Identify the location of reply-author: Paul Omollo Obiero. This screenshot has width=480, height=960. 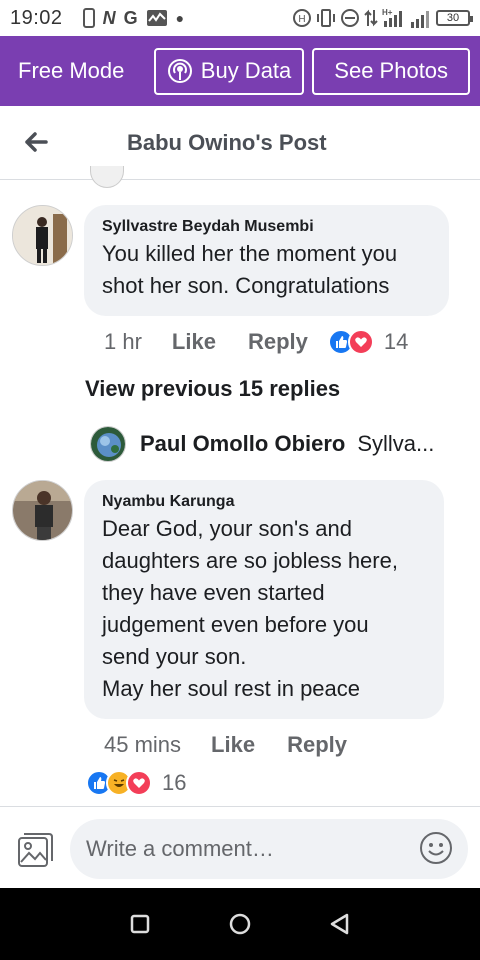
(242, 444).